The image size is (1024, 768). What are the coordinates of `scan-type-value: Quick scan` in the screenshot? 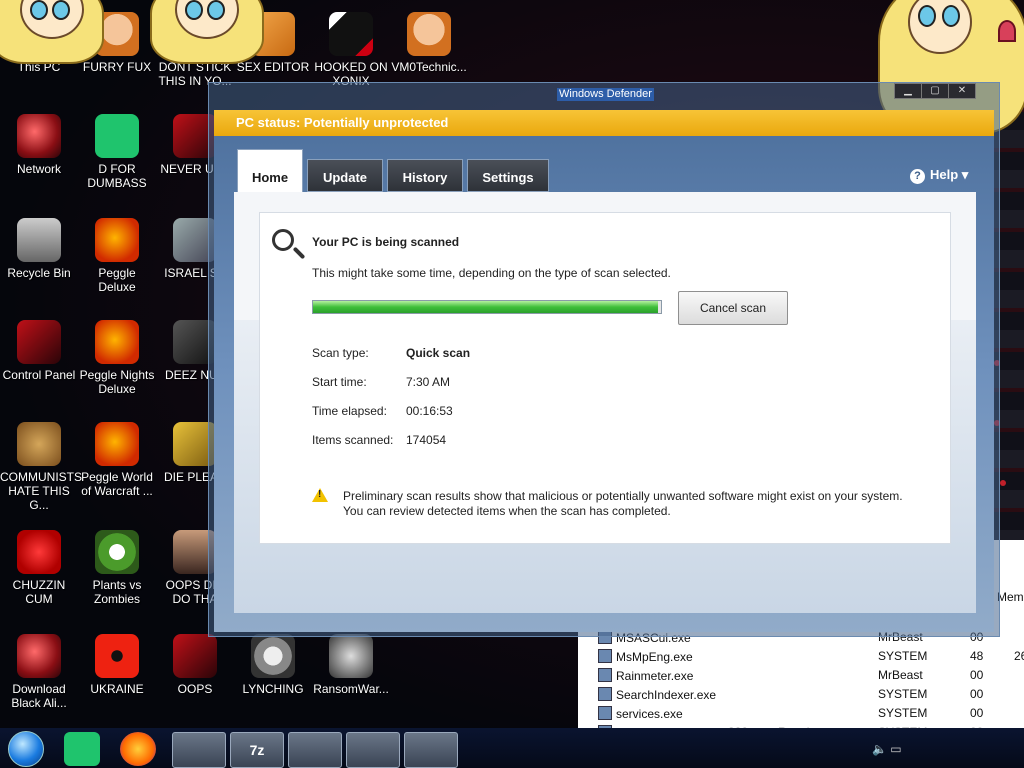 It's located at (438, 353).